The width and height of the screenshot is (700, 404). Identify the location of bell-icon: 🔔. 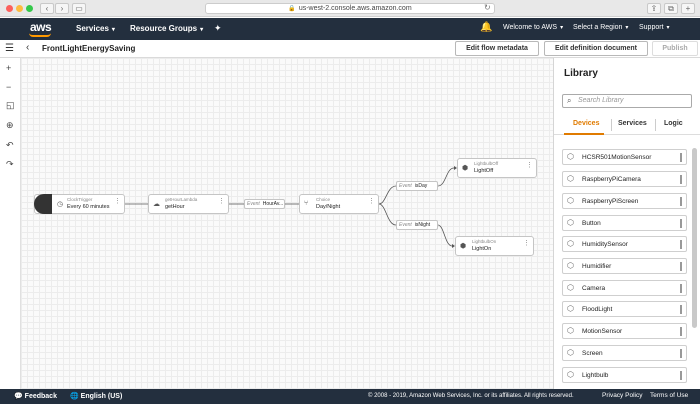
(486, 27).